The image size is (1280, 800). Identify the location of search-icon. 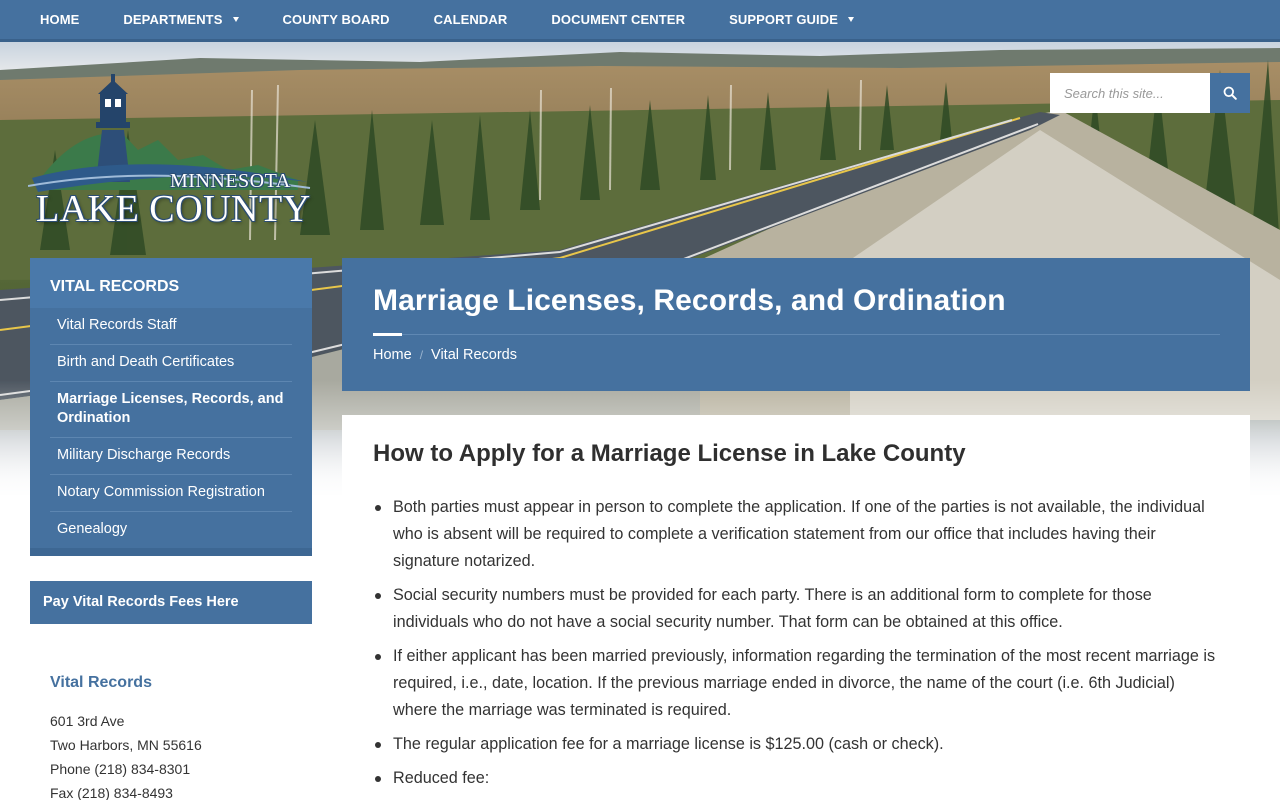
(1230, 93).